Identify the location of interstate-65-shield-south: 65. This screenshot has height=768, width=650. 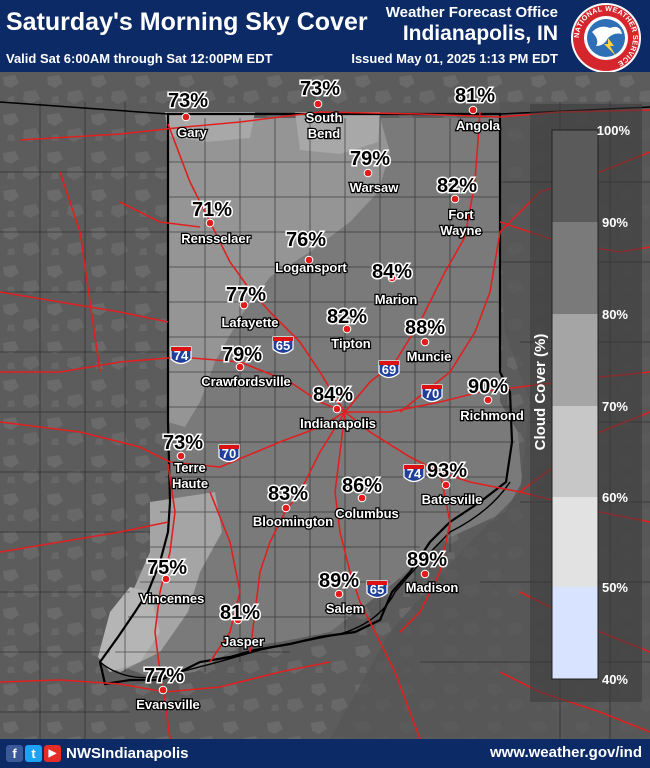
(377, 589).